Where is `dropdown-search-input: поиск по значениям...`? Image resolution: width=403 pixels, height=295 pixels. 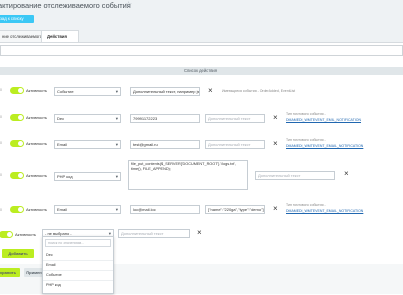 dropdown-search-input: поиск по значениям... is located at coordinates (78, 243).